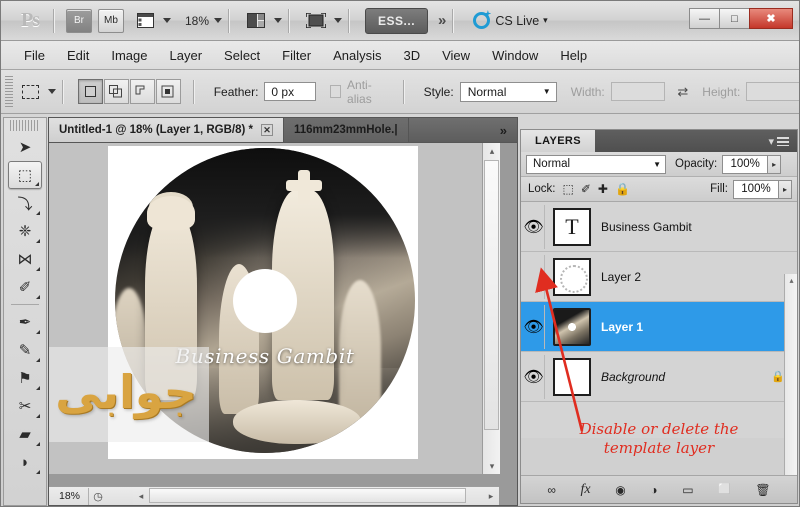  Describe the element at coordinates (572, 226) in the screenshot. I see `layer-thumbnail: T` at that location.